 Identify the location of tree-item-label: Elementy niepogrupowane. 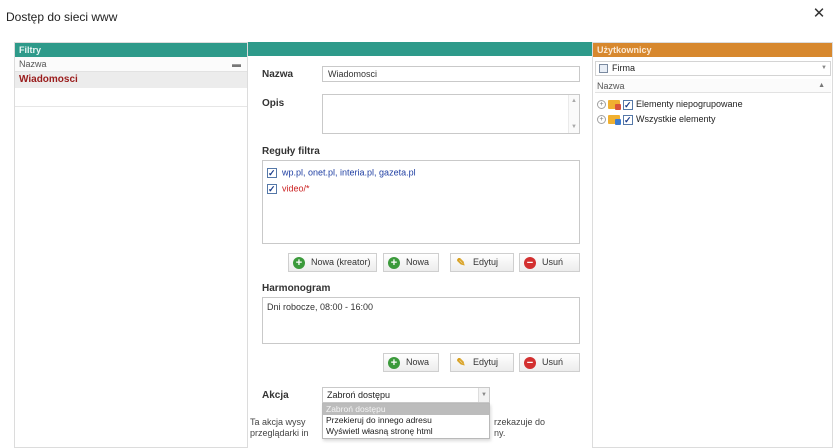
(689, 104).